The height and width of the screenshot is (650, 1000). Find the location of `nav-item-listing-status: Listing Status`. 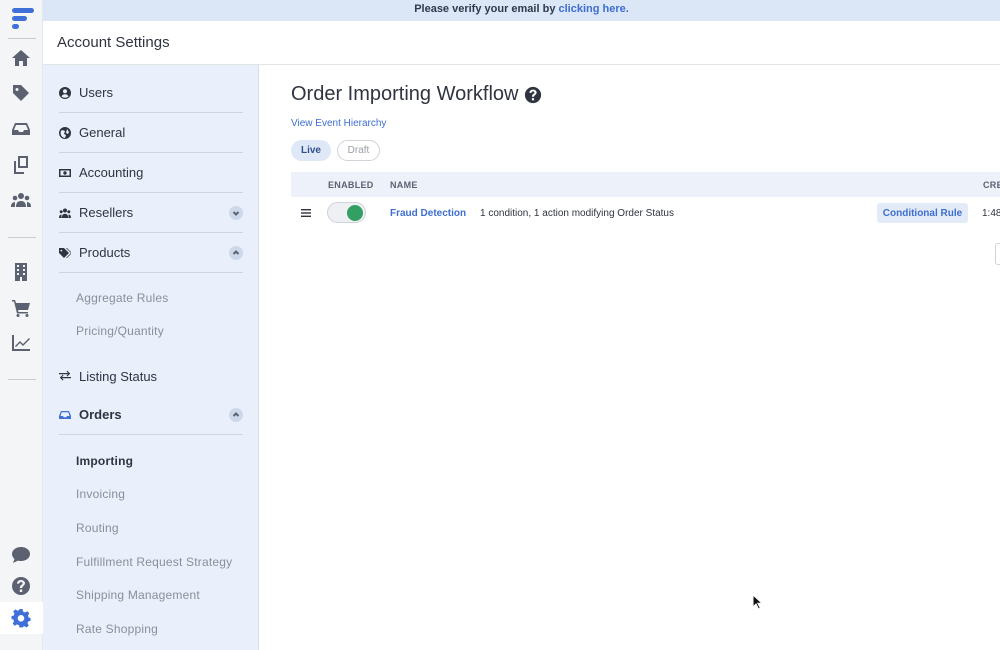

nav-item-listing-status: Listing Status is located at coordinates (151, 376).